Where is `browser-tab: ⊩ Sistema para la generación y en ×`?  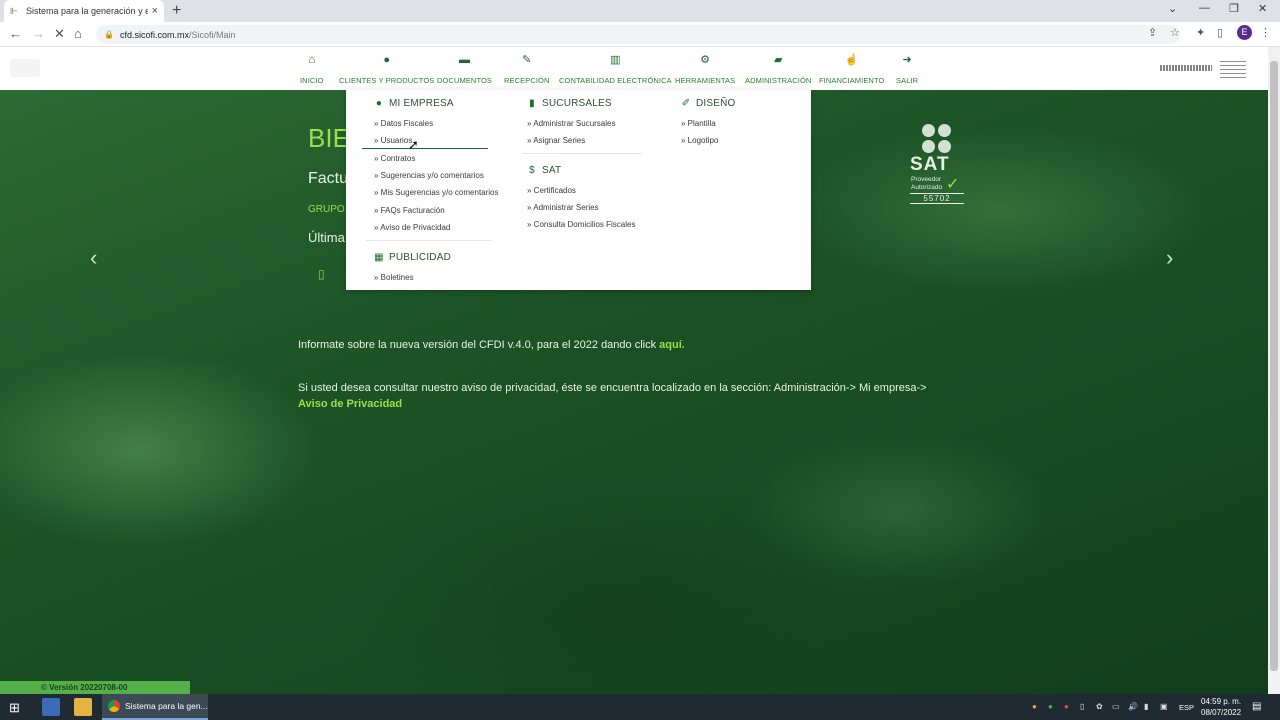 browser-tab: ⊩ Sistema para la generación y en × is located at coordinates (84, 11).